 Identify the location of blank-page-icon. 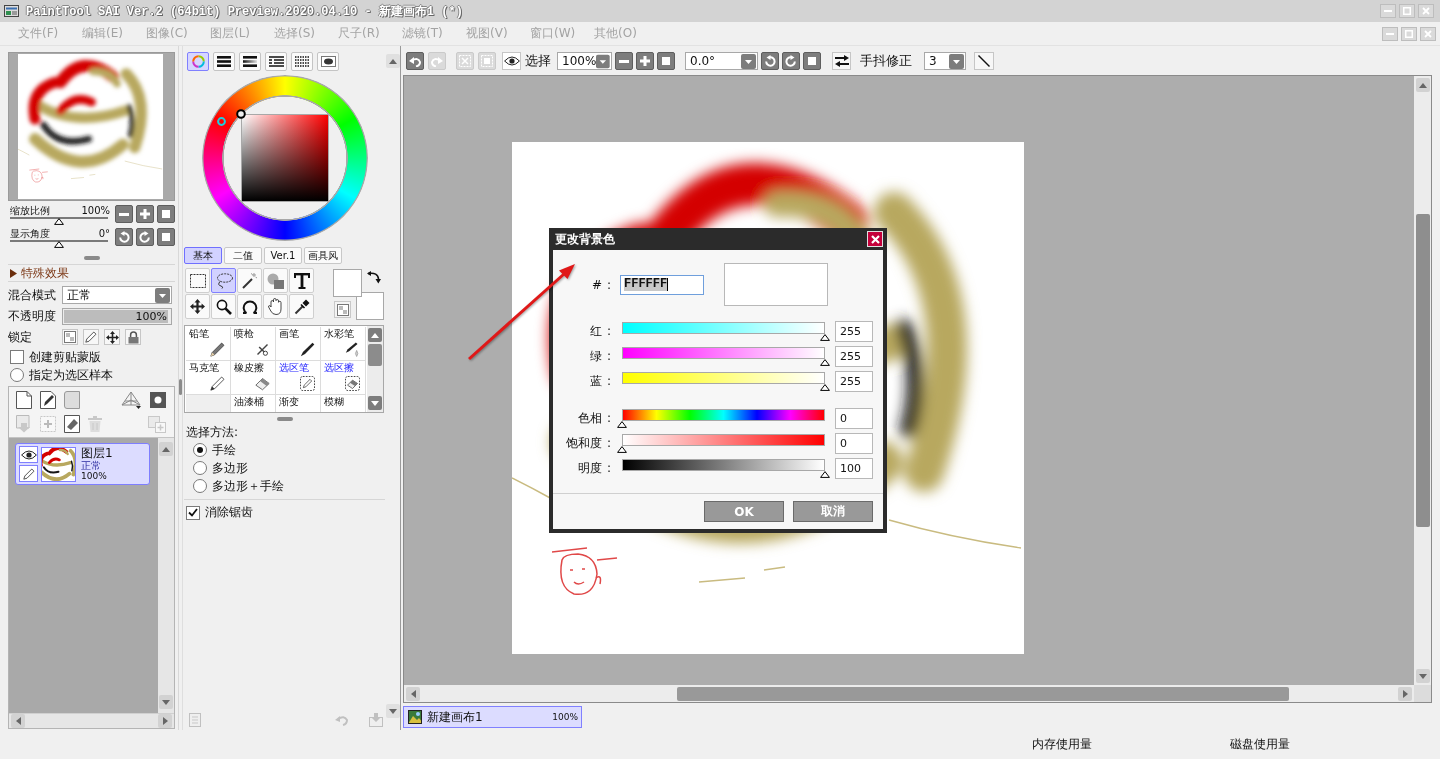
(24, 400).